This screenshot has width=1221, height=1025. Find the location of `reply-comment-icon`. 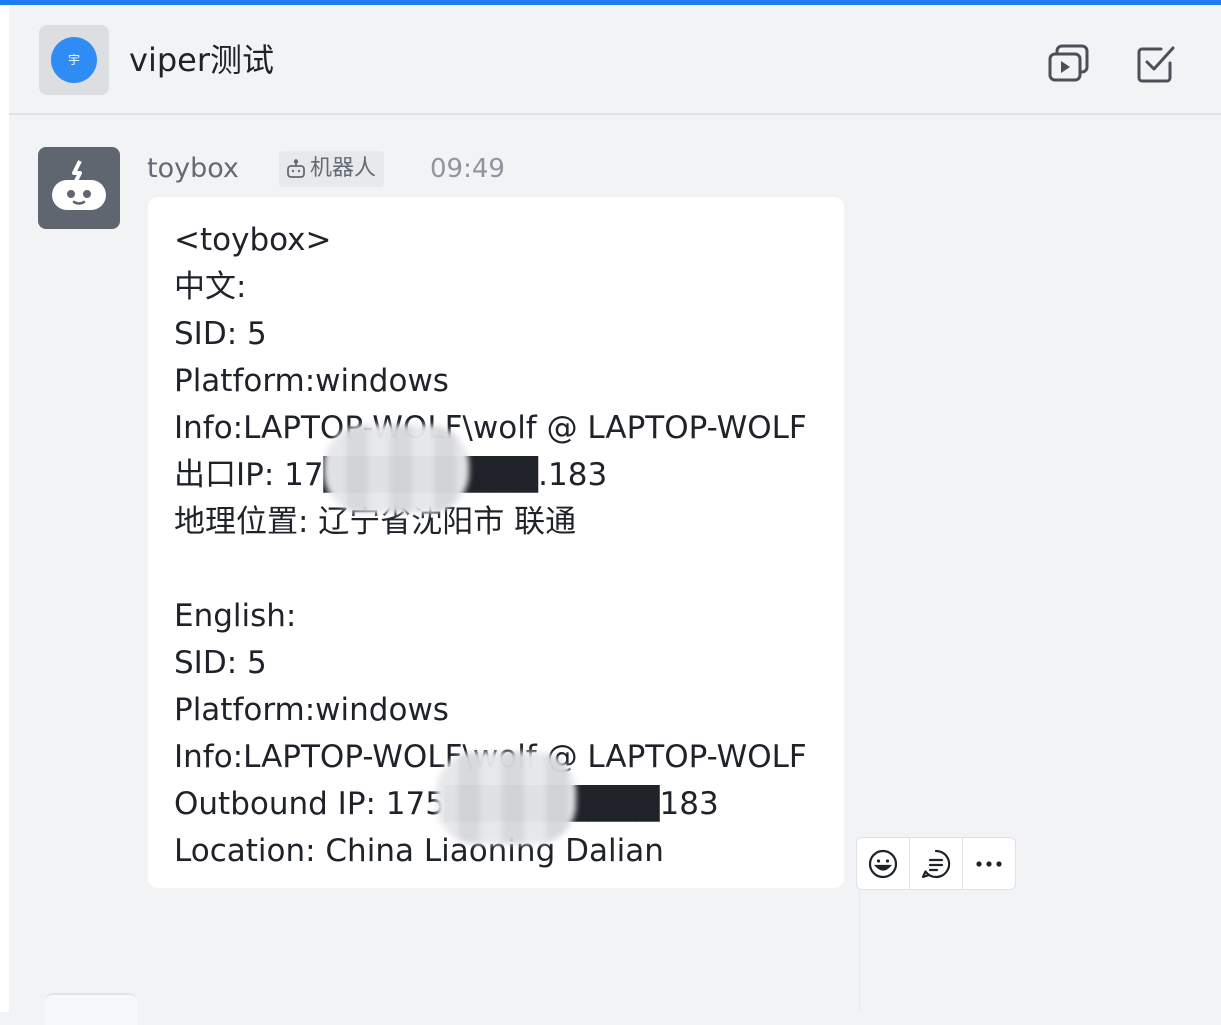

reply-comment-icon is located at coordinates (936, 863).